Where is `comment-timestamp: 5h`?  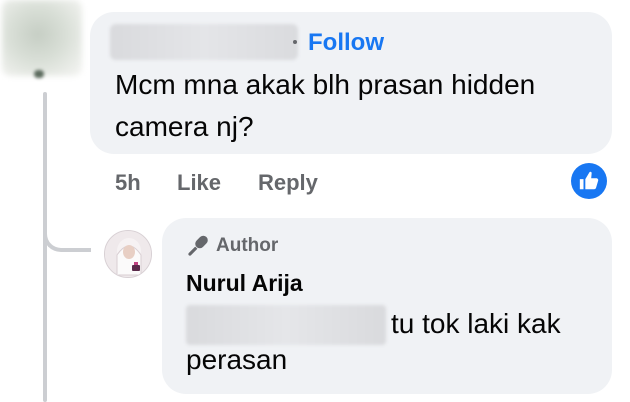
comment-timestamp: 5h is located at coordinates (128, 183).